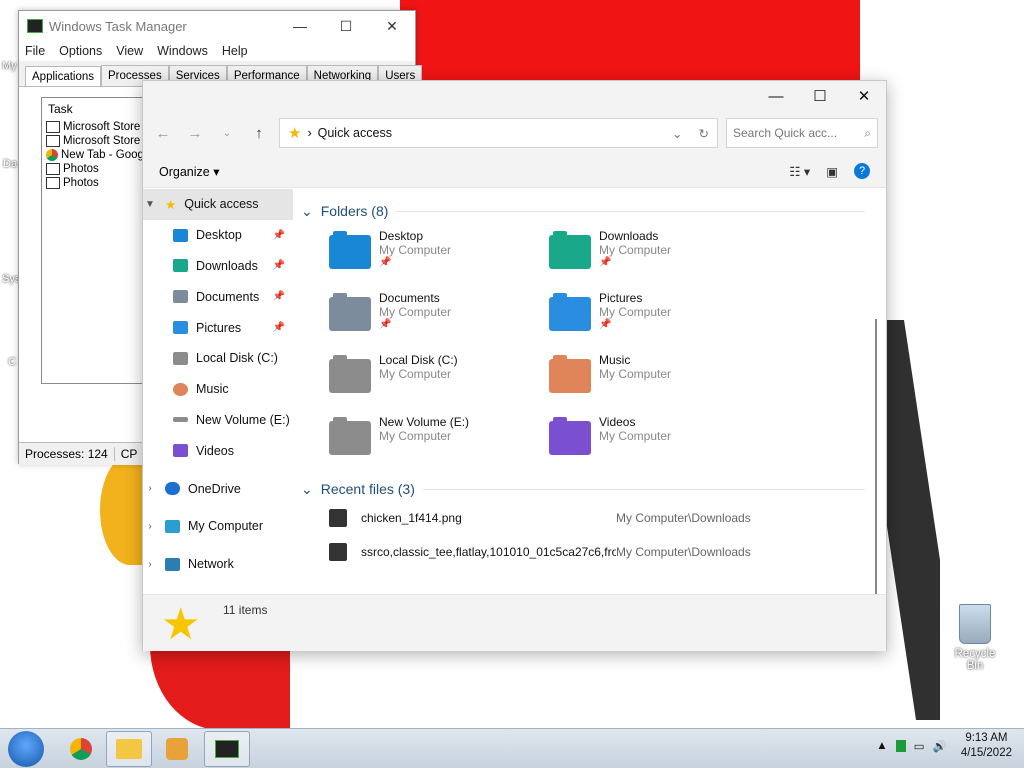 The image size is (1024, 768). I want to click on sidebar-item-onedrive: › OneDrive, so click(218, 488).